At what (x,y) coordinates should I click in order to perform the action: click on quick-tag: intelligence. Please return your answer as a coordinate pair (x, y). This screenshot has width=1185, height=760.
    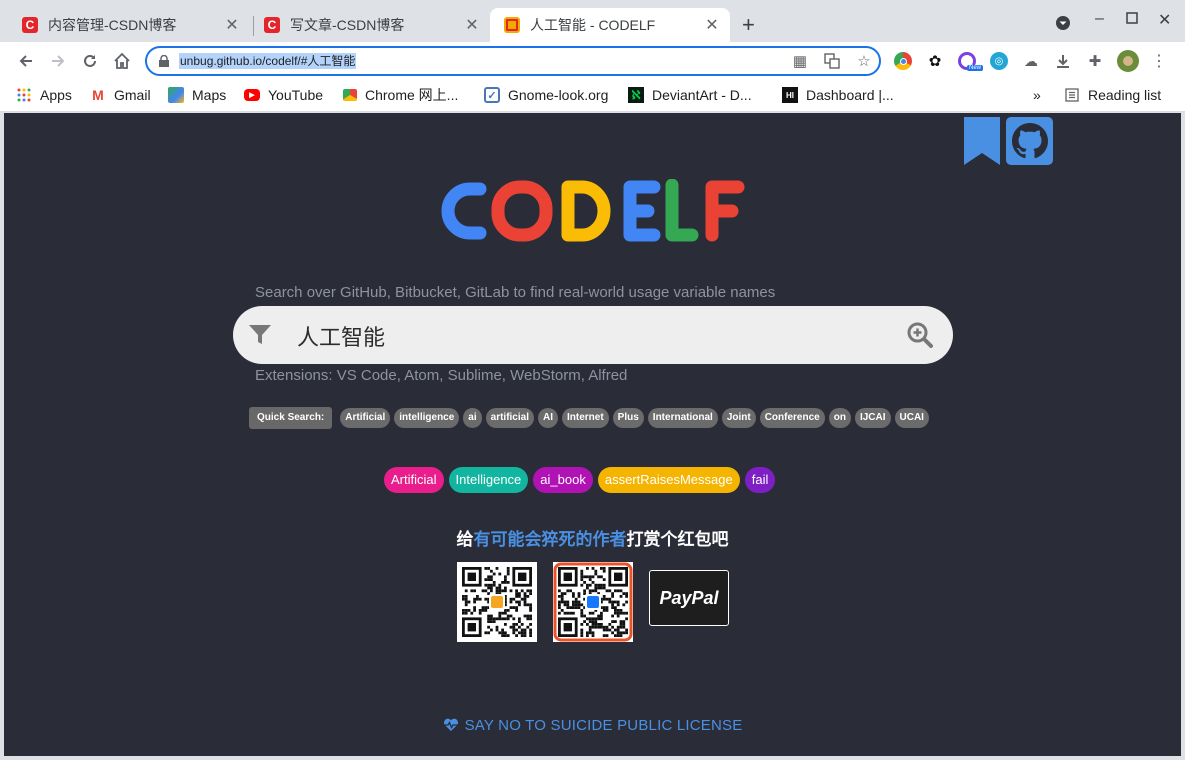
    Looking at the image, I should click on (427, 418).